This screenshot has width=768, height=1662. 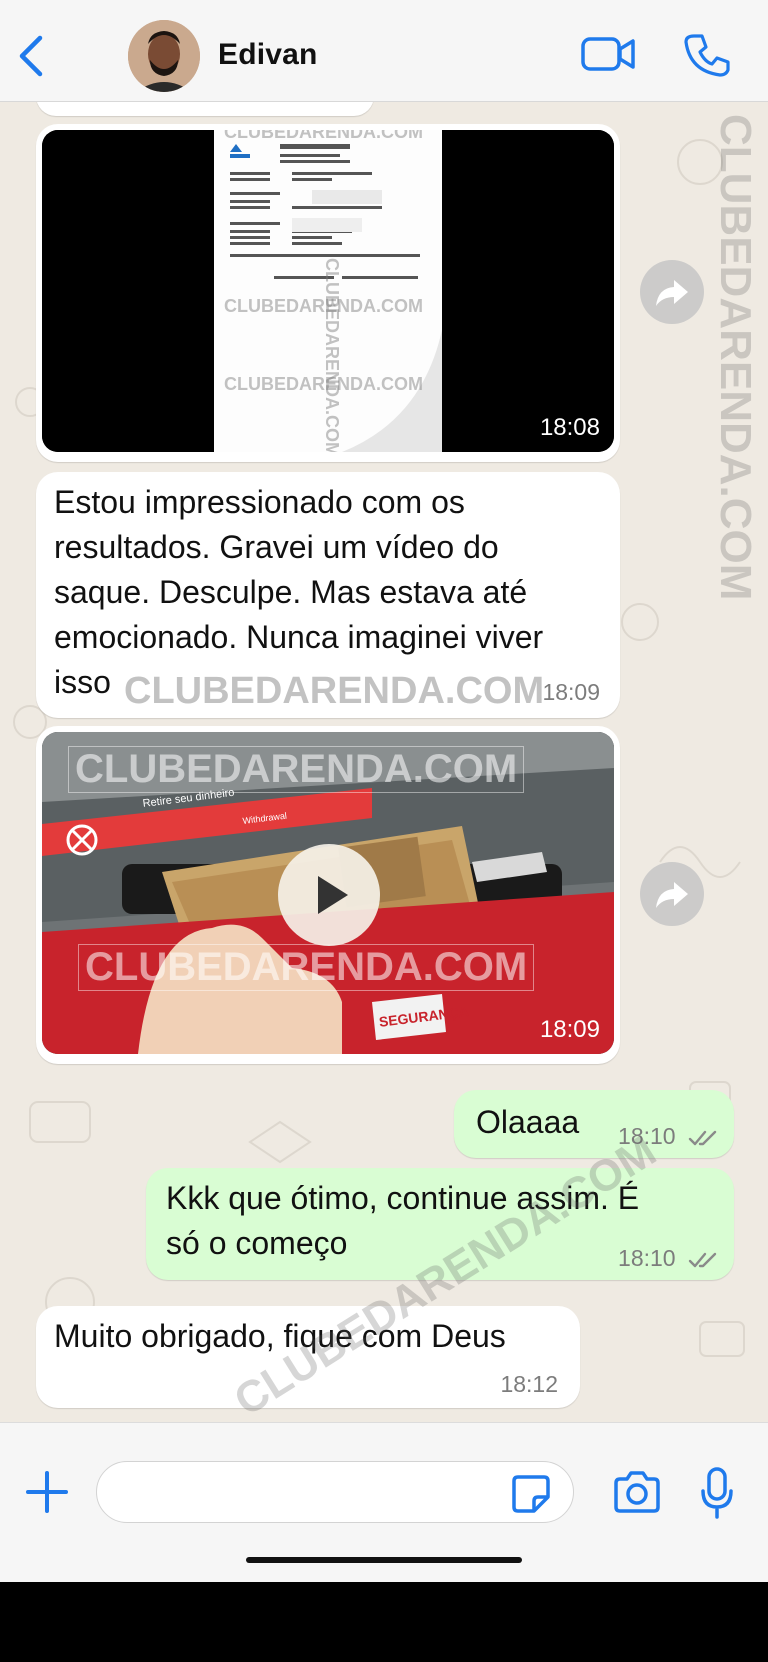 What do you see at coordinates (529, 1384) in the screenshot?
I see `message-time: 18:12` at bounding box center [529, 1384].